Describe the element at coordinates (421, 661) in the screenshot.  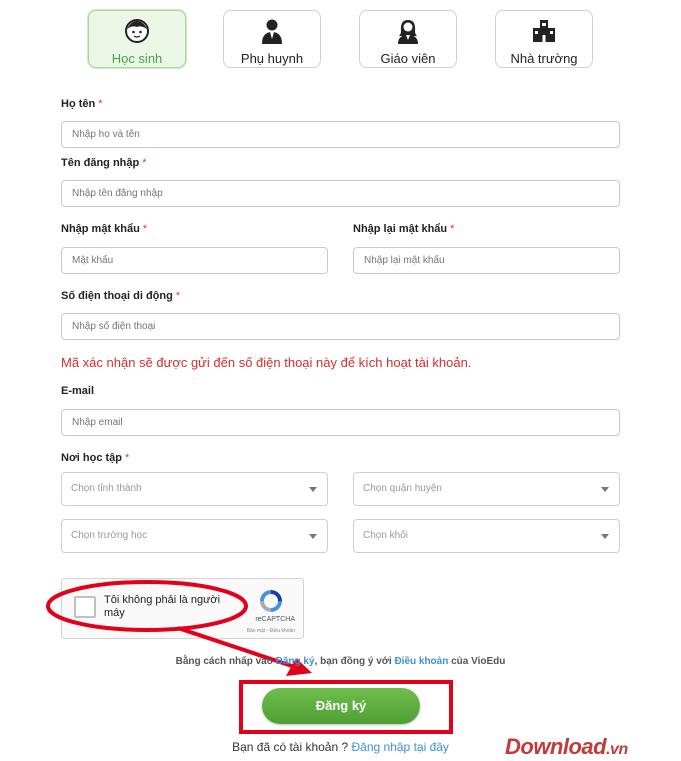
I see `terms-link: Điều khoản` at that location.